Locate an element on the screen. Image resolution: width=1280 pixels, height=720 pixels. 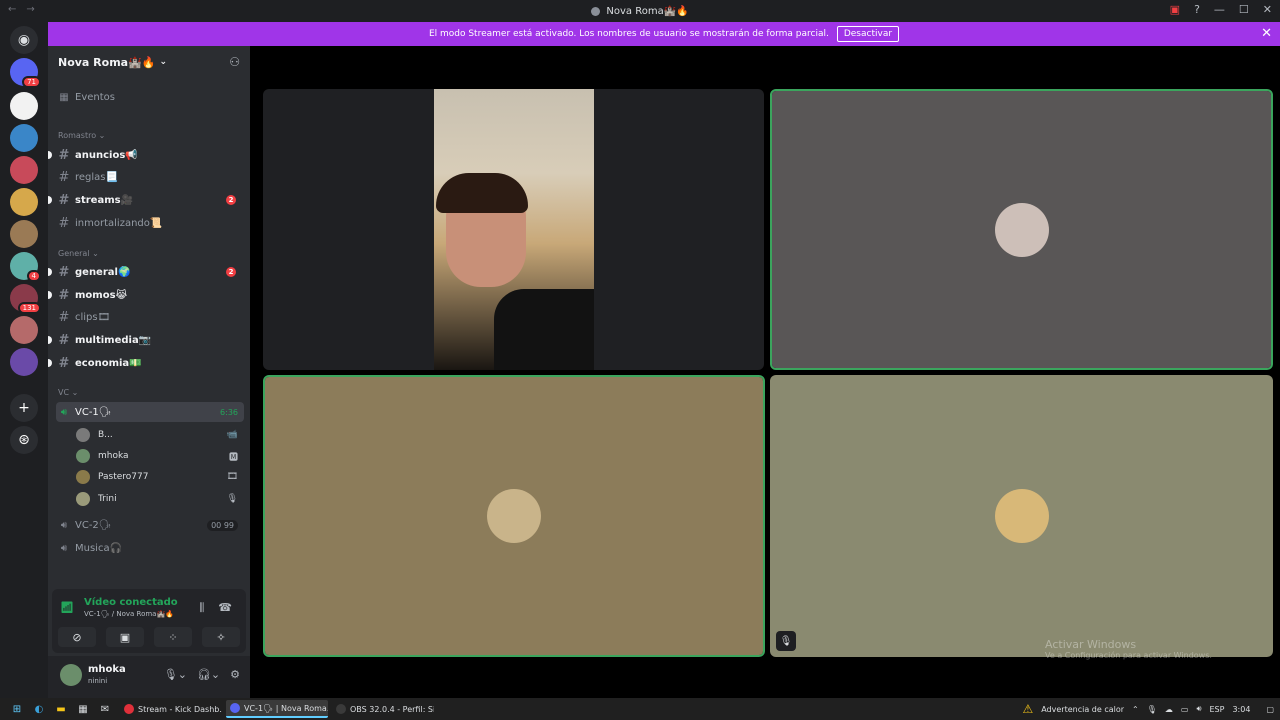
clock: 3:04 is located at coordinates (1241, 709).